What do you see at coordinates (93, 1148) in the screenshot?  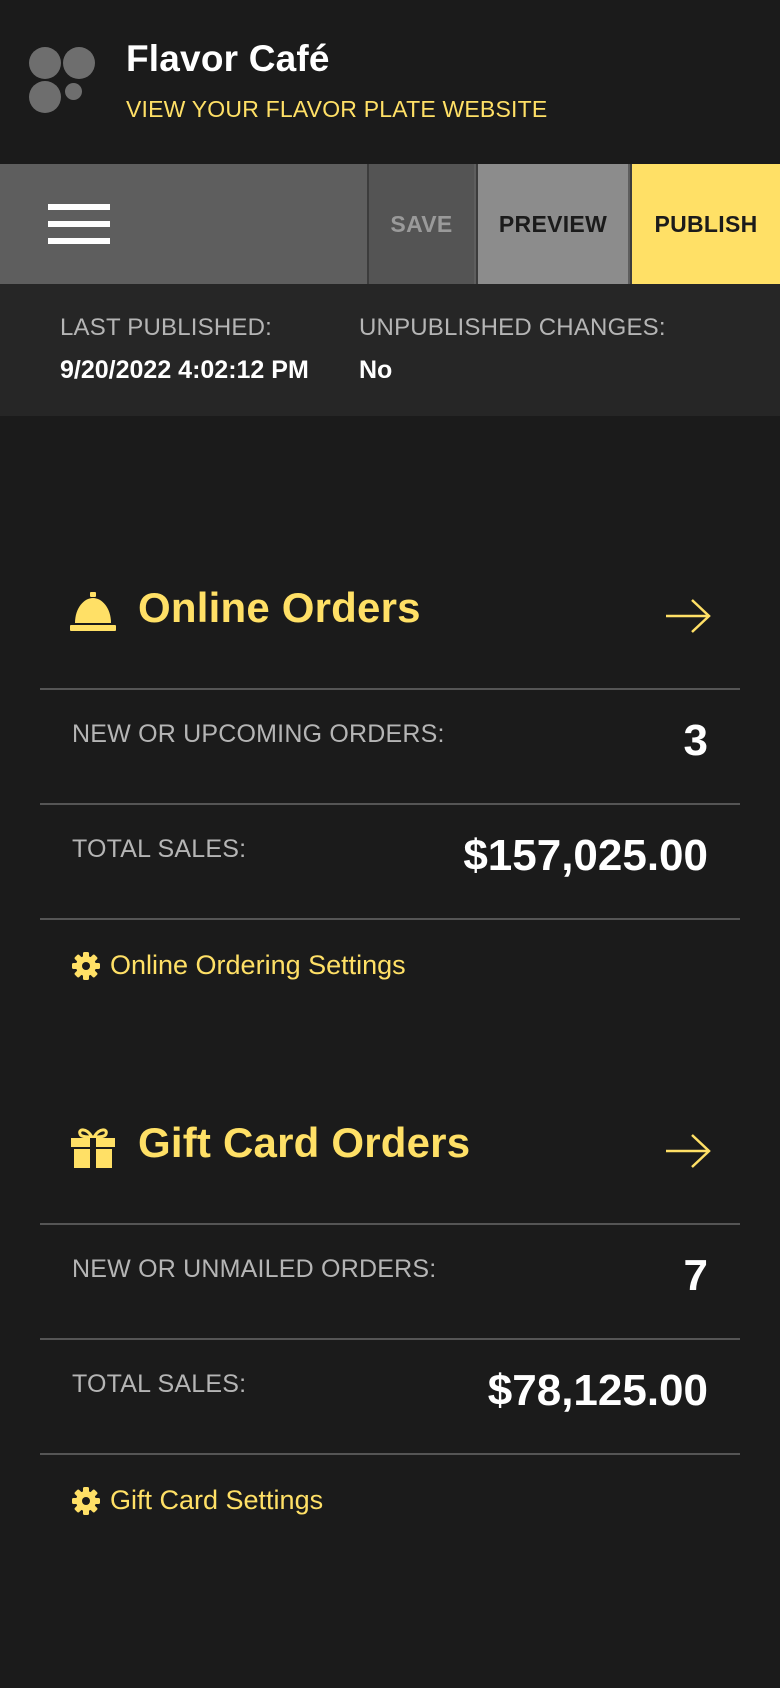 I see `gift-icon` at bounding box center [93, 1148].